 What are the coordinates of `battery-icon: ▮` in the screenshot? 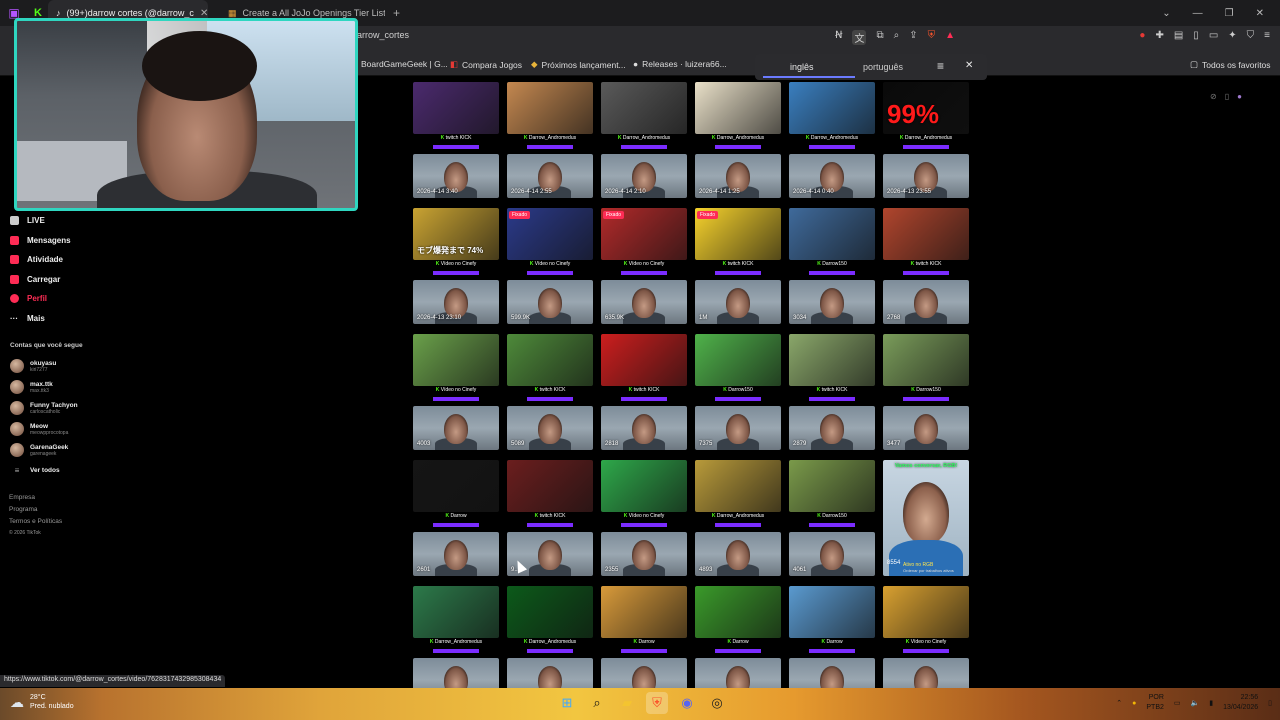 It's located at (1211, 703).